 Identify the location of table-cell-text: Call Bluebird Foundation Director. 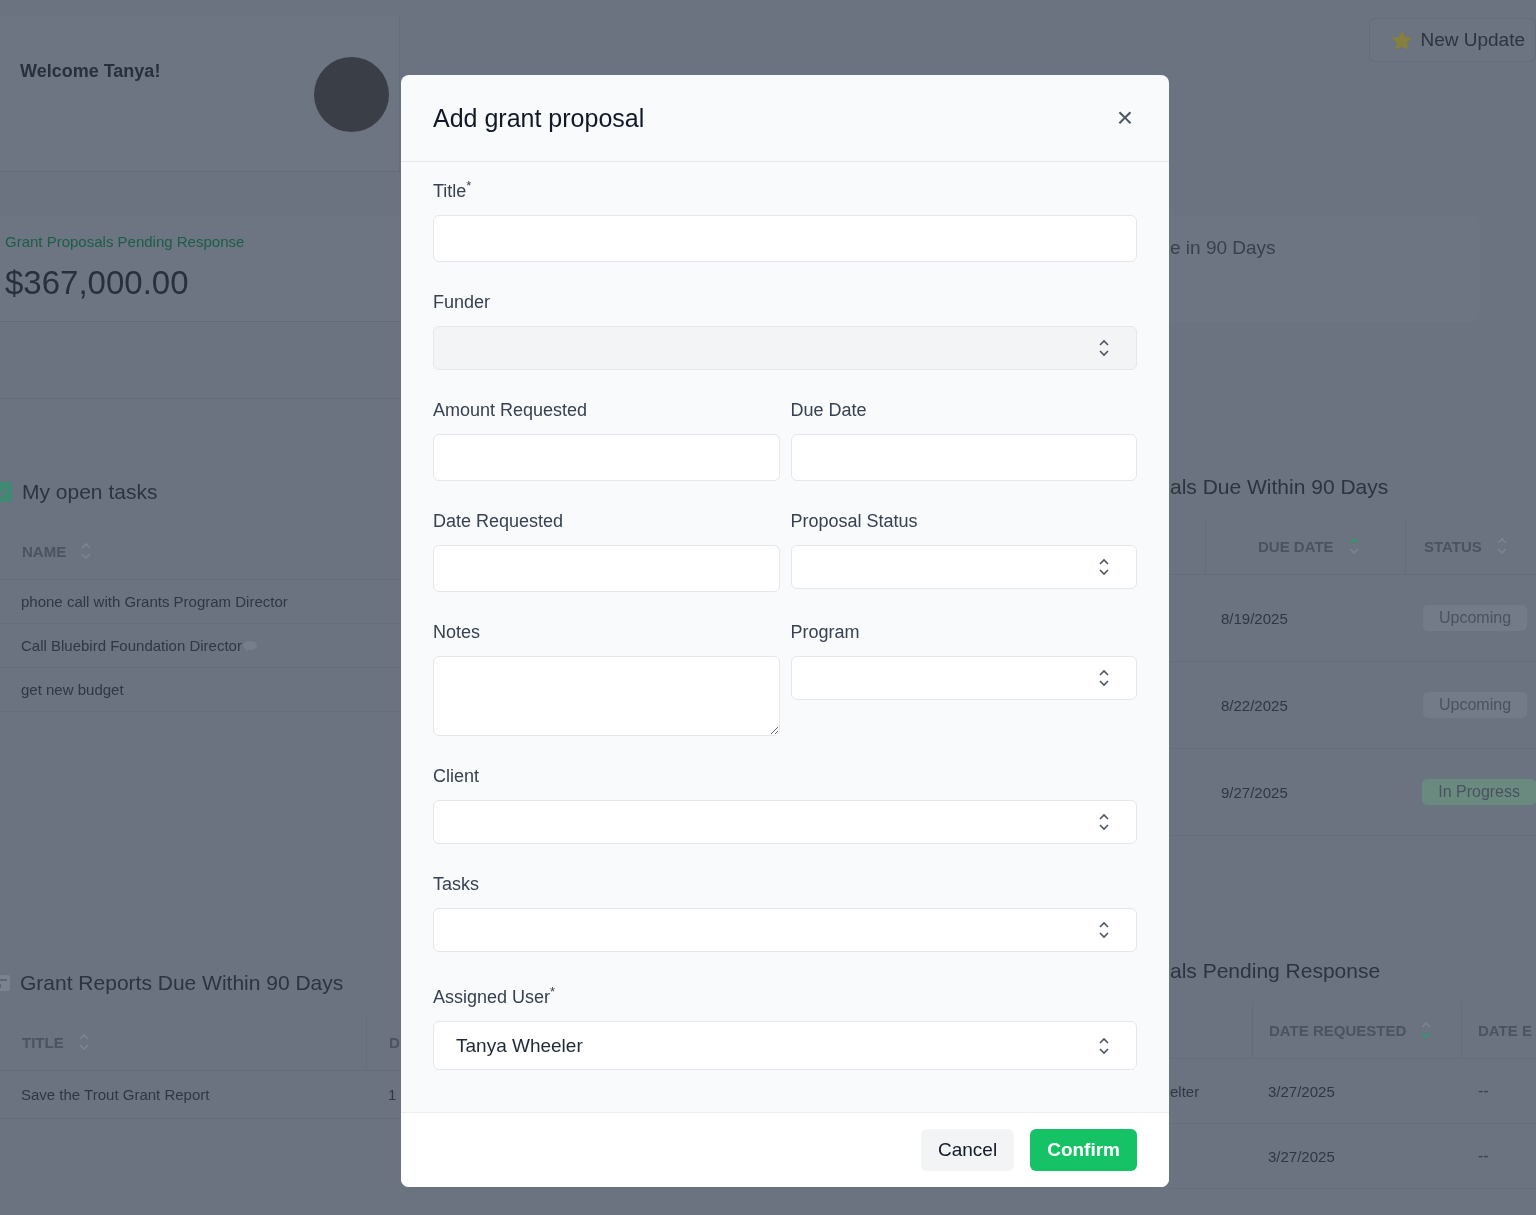
(131, 645).